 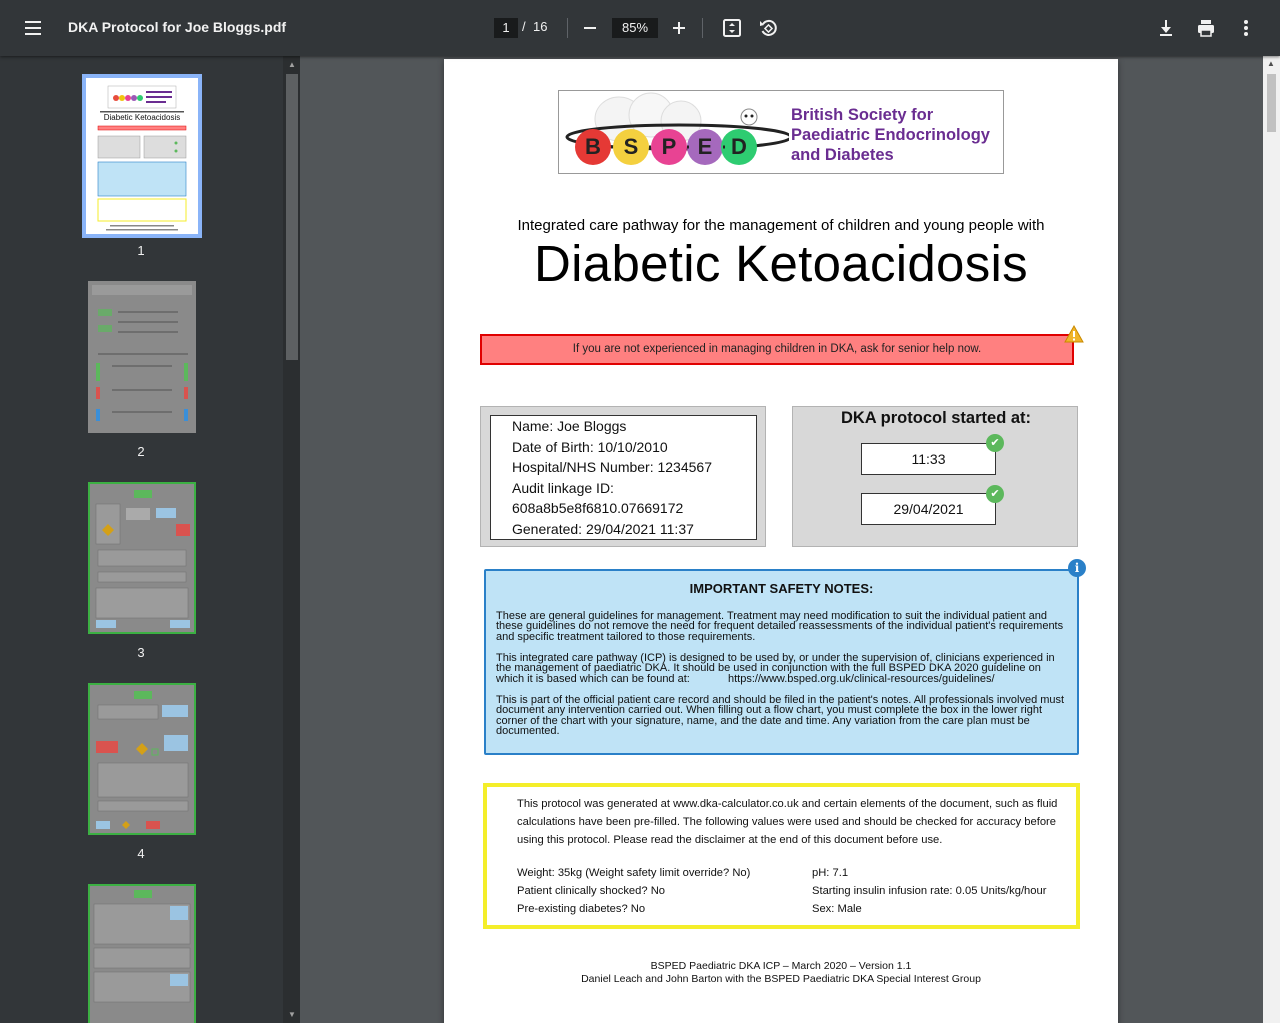 What do you see at coordinates (768, 28) in the screenshot?
I see `rotate-icon` at bounding box center [768, 28].